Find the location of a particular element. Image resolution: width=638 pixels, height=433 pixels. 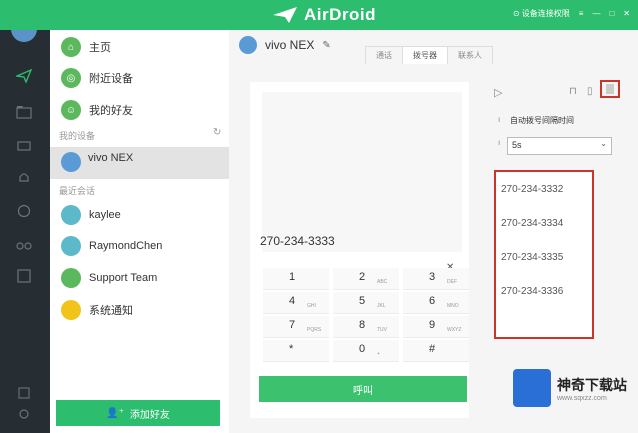

sidebar-item-label: 附近设备 is located at coordinates (111, 79).